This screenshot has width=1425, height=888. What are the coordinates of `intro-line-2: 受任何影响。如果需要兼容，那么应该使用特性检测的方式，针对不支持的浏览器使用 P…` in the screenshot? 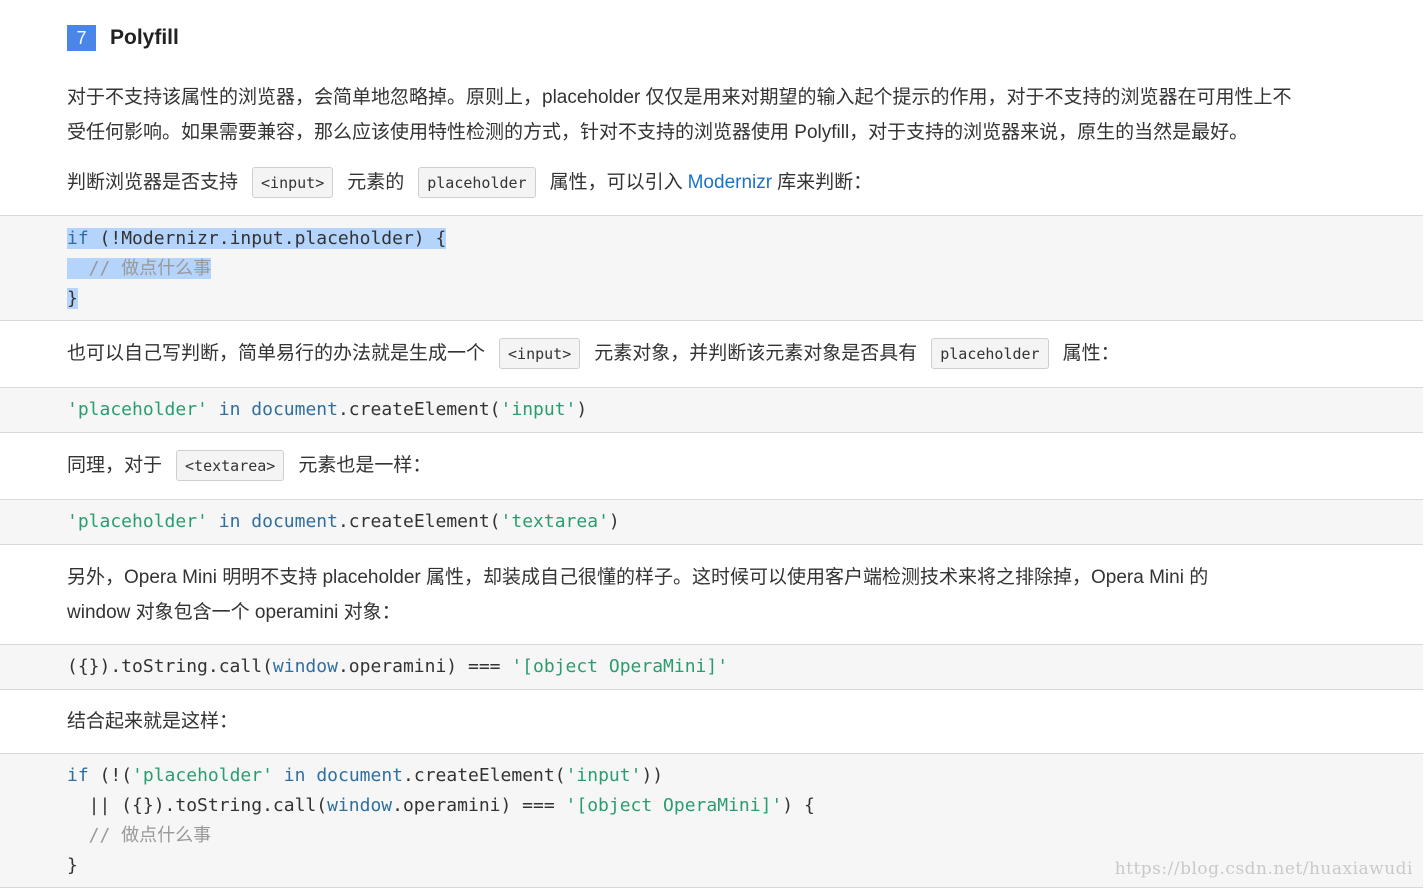 It's located at (658, 132).